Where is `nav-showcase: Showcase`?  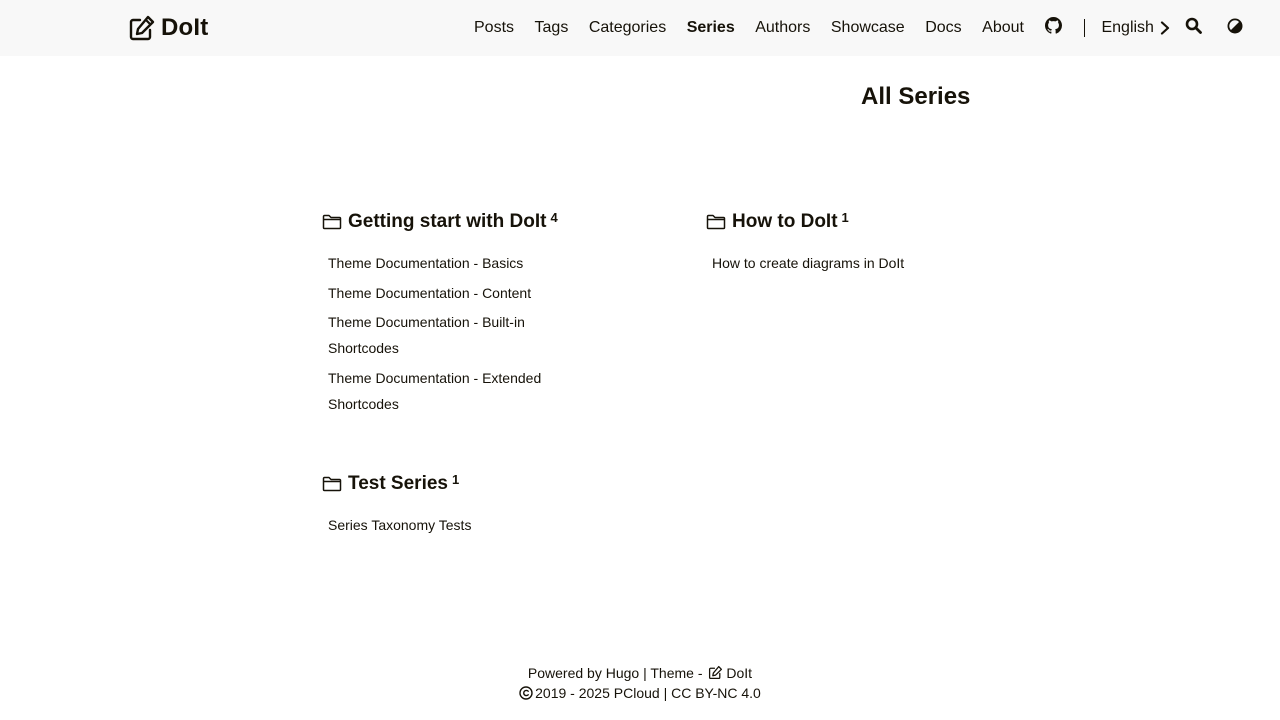 nav-showcase: Showcase is located at coordinates (868, 28).